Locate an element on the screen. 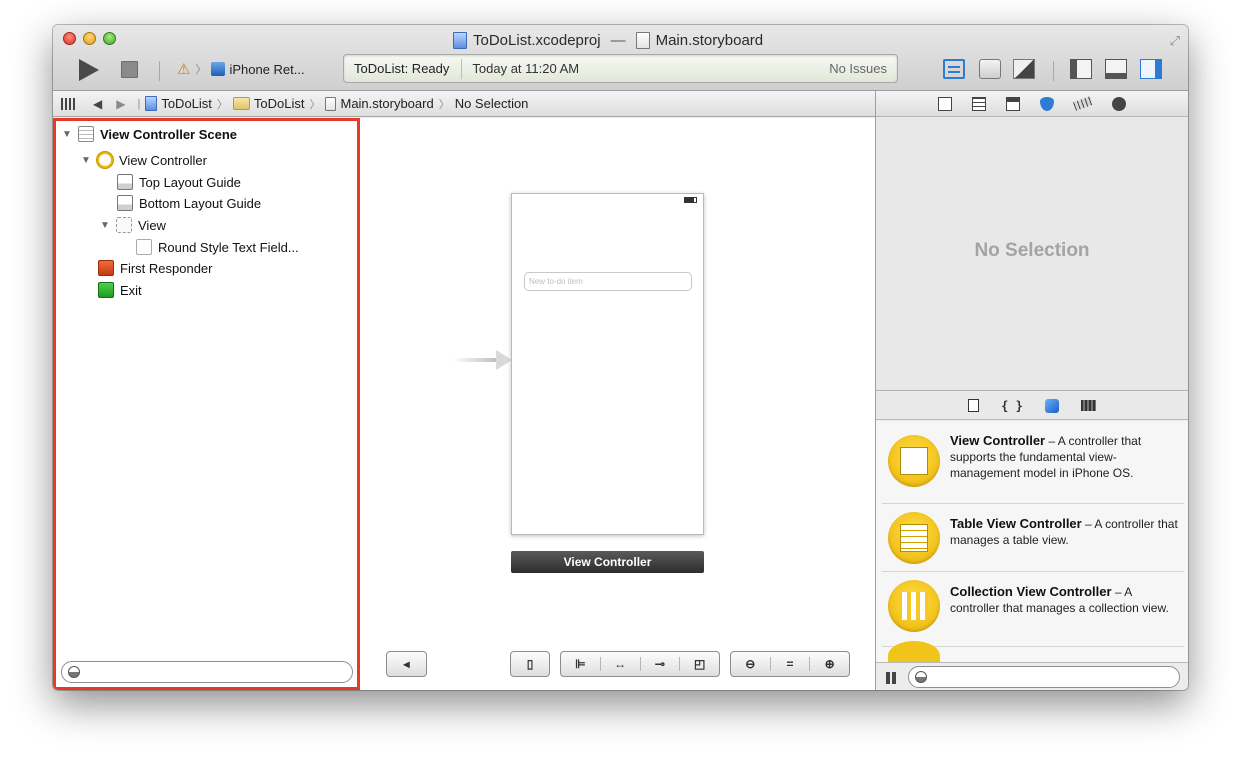 Image resolution: width=1240 pixels, height=769 pixels. pin-icon: ↔ is located at coordinates (619, 664).